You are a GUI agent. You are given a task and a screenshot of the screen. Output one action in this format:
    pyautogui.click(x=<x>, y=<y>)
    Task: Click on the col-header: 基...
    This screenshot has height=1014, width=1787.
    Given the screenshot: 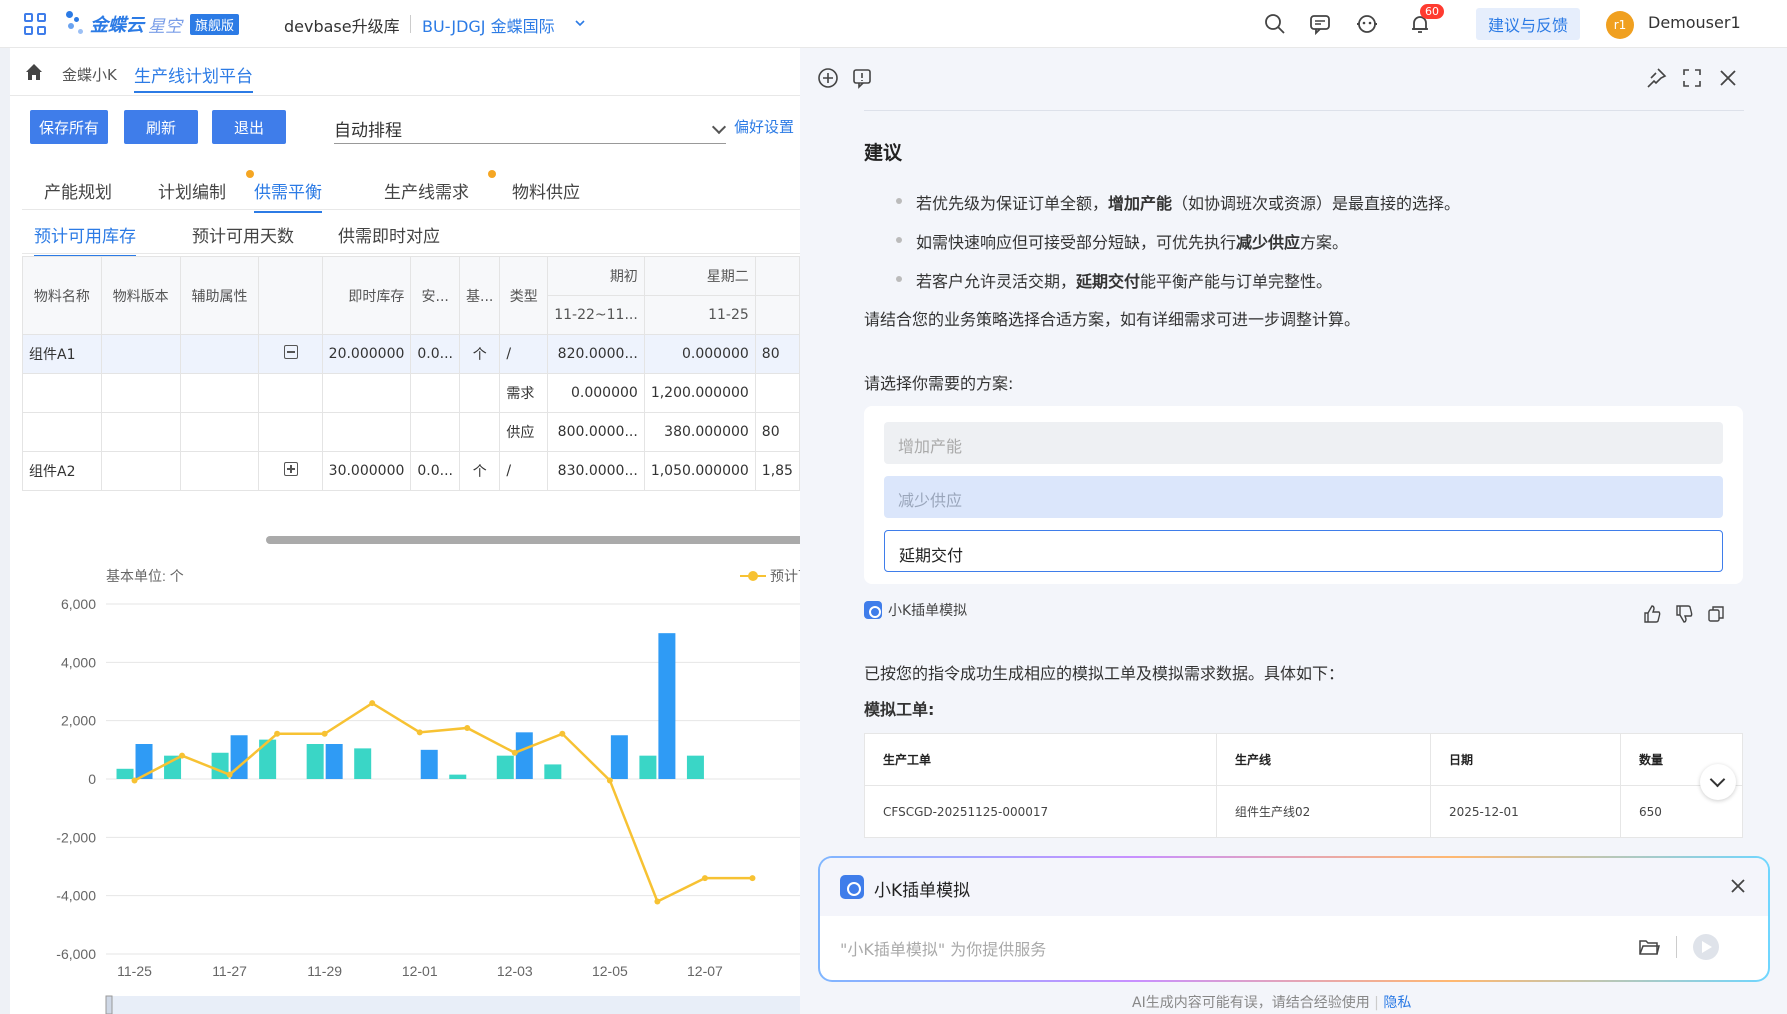 What is the action you would take?
    pyautogui.click(x=480, y=295)
    